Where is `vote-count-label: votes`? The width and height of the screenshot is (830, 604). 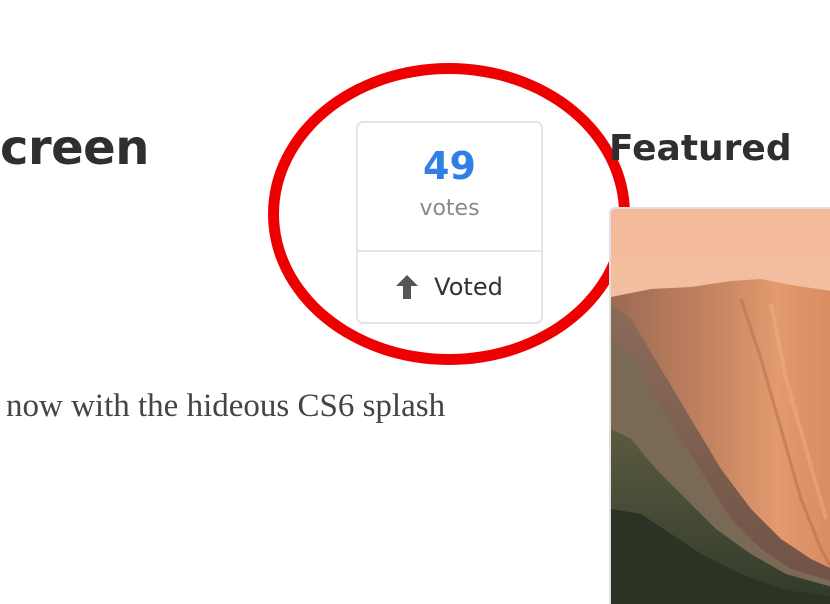 vote-count-label: votes is located at coordinates (449, 208).